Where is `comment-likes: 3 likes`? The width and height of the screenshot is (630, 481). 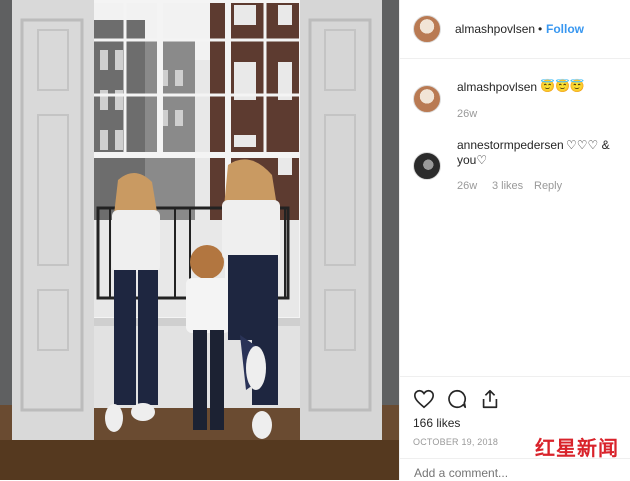 comment-likes: 3 likes is located at coordinates (507, 186).